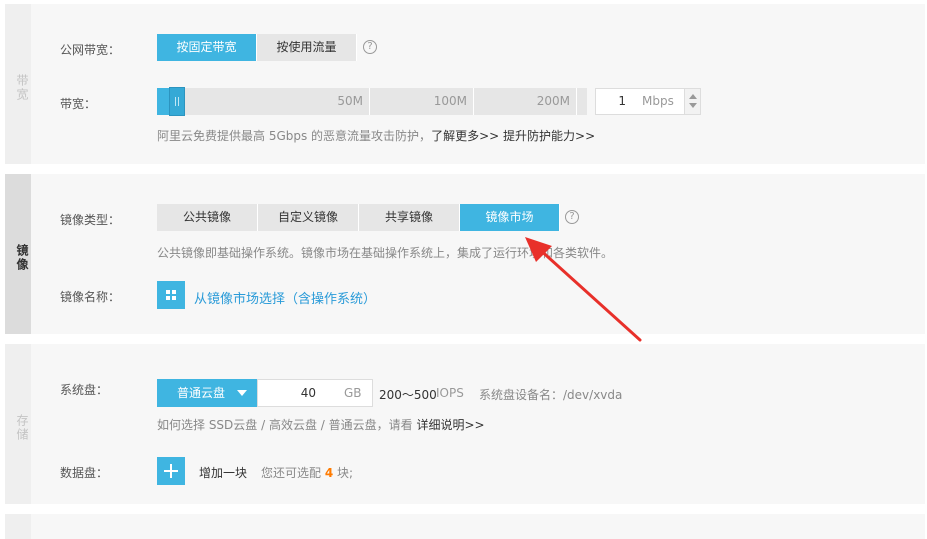 This screenshot has width=927, height=539. I want to click on public-bandwidth-label: 公网带宽：, so click(90, 50).